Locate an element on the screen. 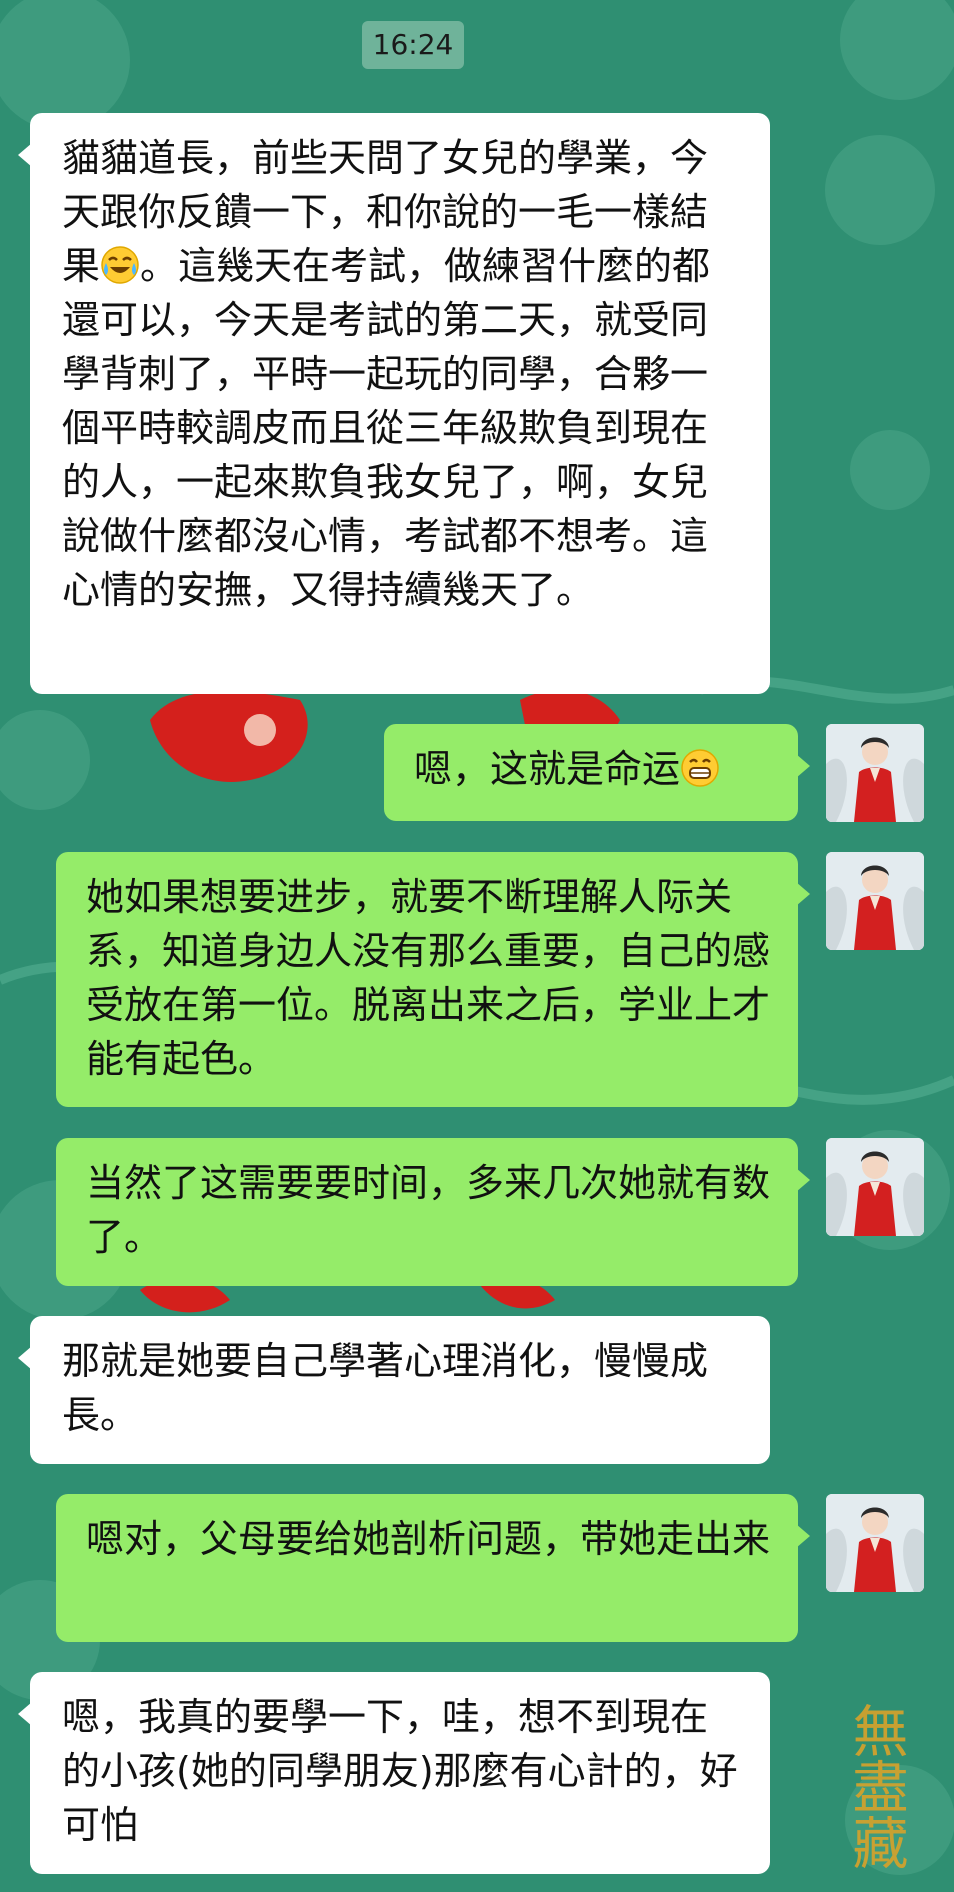 The image size is (954, 1892). chat-timestamp: 16:24 is located at coordinates (413, 45).